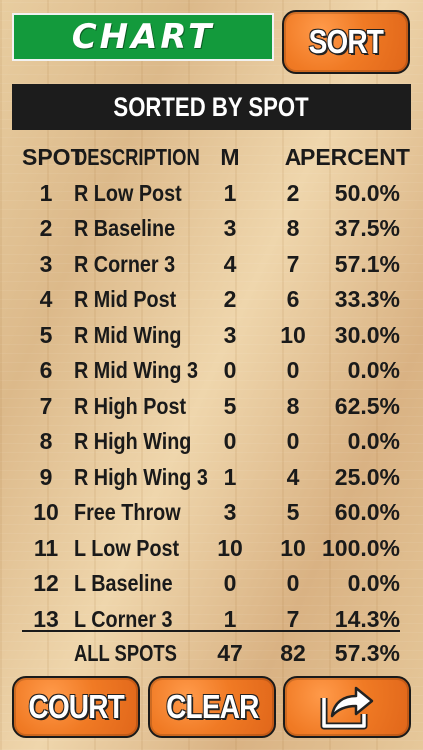 Image resolution: width=423 pixels, height=750 pixels. I want to click on row-description: R Mid Wing 3, so click(136, 370).